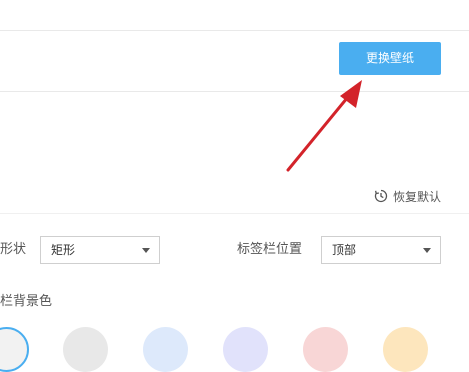 This screenshot has width=469, height=372. I want to click on tab-position-select-value: 顶部, so click(344, 250).